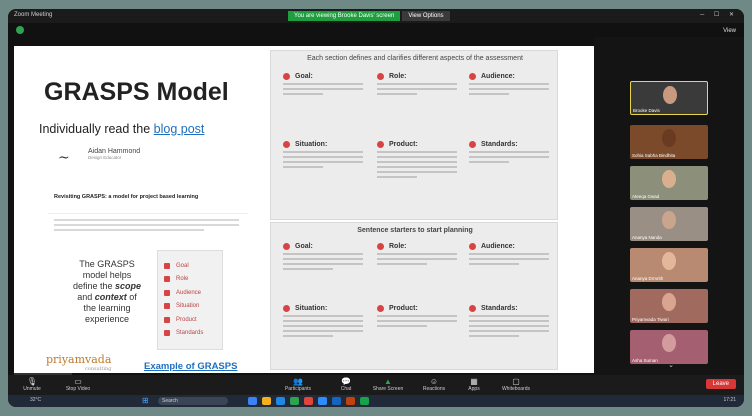 The image size is (752, 416). I want to click on participant-tile: Ananya Drmrith, so click(669, 265).